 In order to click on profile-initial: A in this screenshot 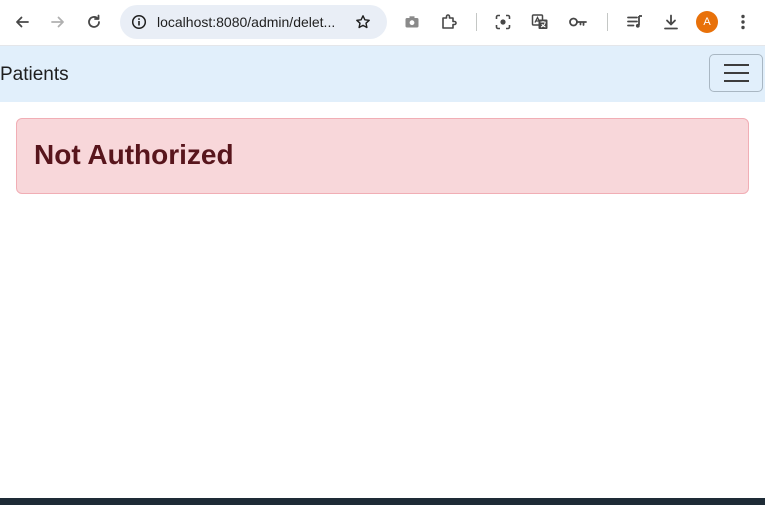, I will do `click(707, 22)`.